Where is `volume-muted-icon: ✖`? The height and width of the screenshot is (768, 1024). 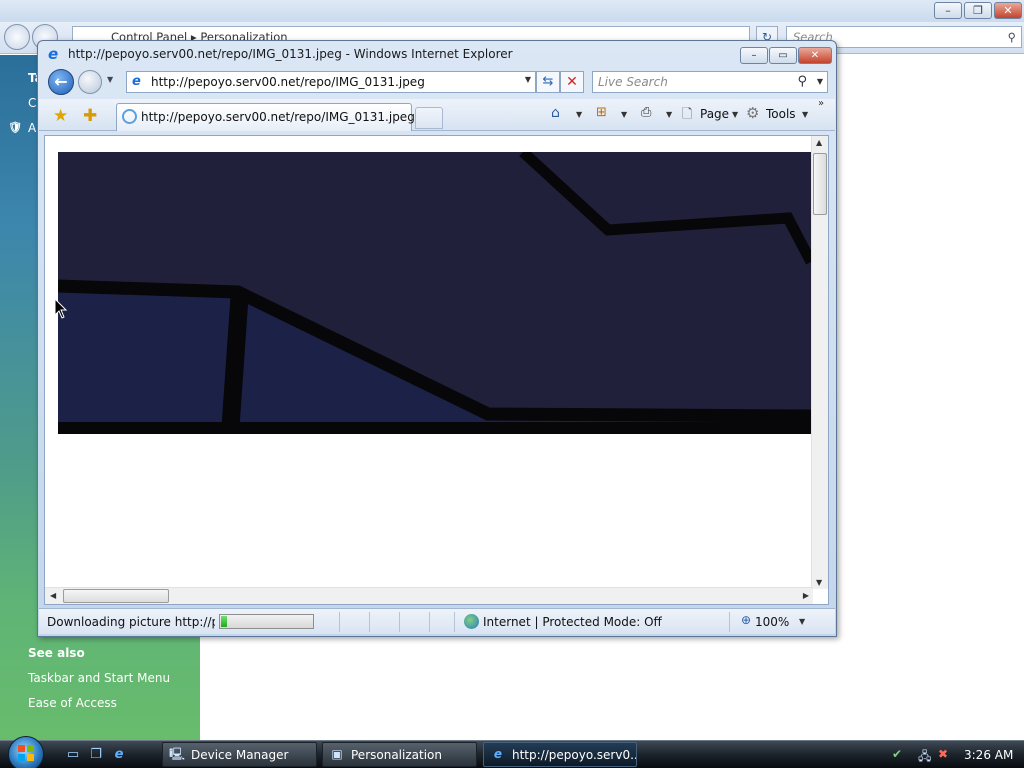
volume-muted-icon: ✖ is located at coordinates (943, 754).